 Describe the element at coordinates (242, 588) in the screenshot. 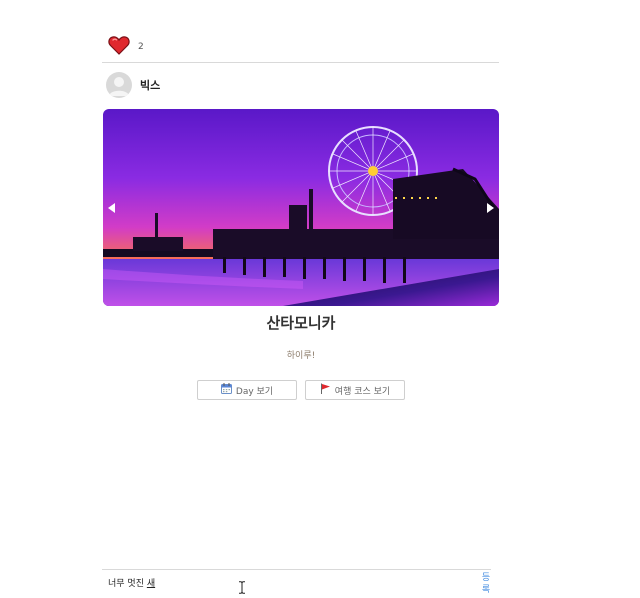

I see `text-cursor-icon` at that location.